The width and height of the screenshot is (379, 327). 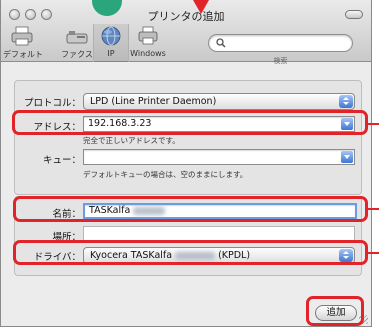 What do you see at coordinates (219, 101) in the screenshot?
I see `protocol-popup: LPD (Line Printer Daemon)` at bounding box center [219, 101].